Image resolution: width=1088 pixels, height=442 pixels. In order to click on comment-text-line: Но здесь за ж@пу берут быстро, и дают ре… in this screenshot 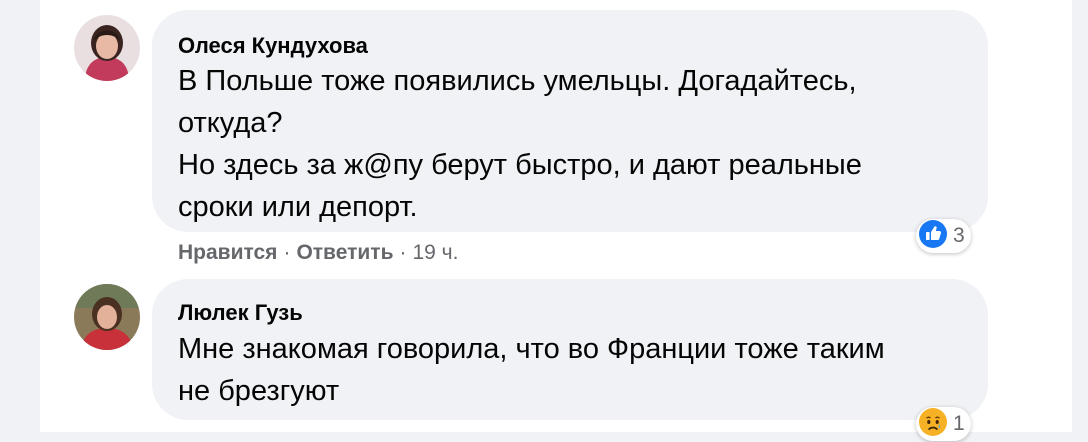, I will do `click(520, 165)`.